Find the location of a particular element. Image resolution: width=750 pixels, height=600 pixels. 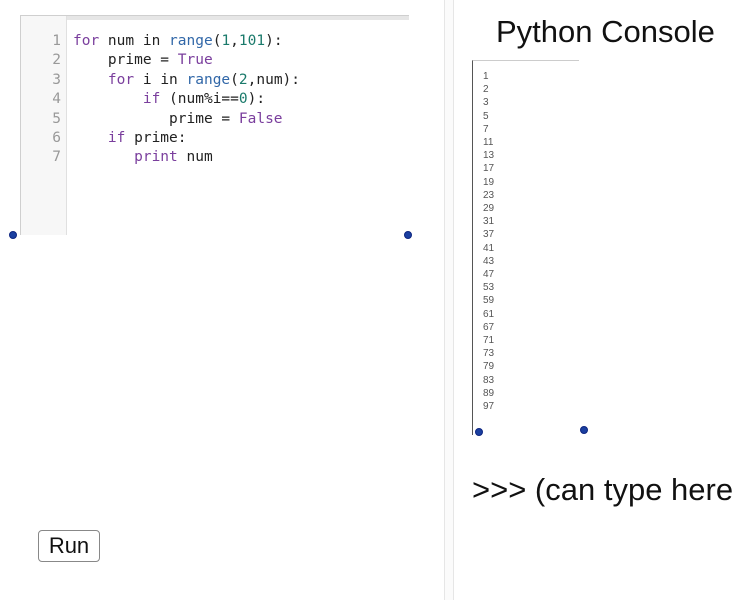

code-text: prime = True is located at coordinates (137, 60).